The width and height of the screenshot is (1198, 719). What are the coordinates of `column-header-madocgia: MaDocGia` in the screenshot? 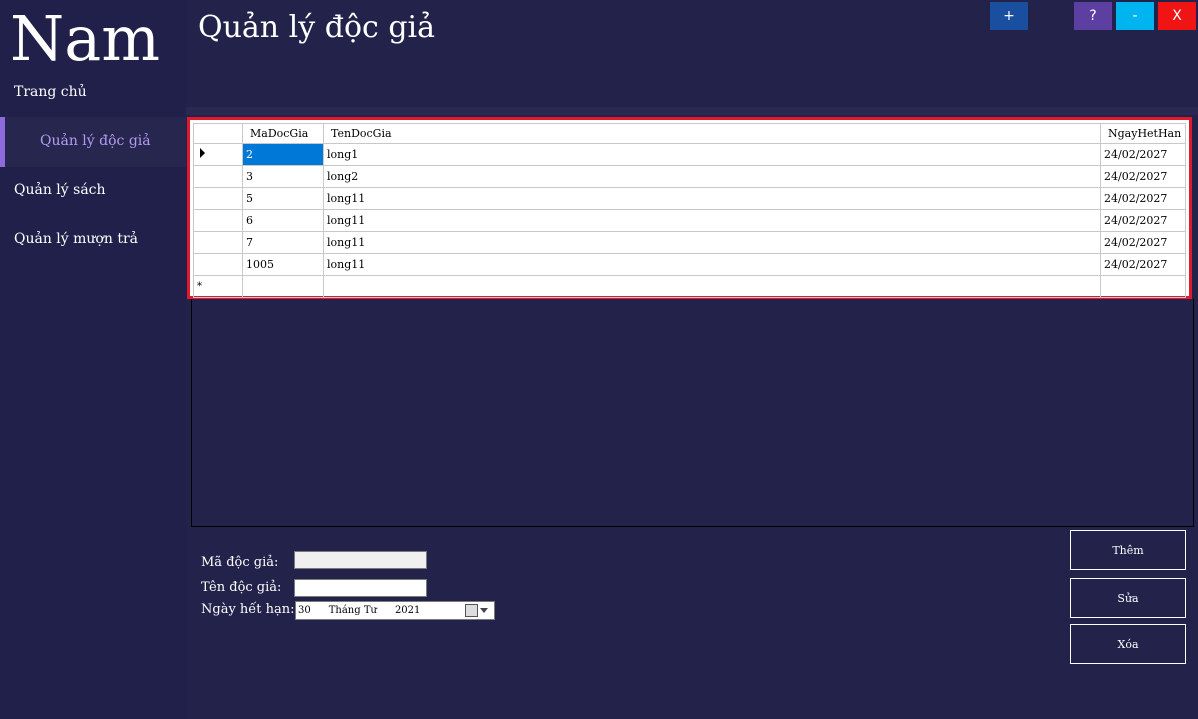 It's located at (283, 133).